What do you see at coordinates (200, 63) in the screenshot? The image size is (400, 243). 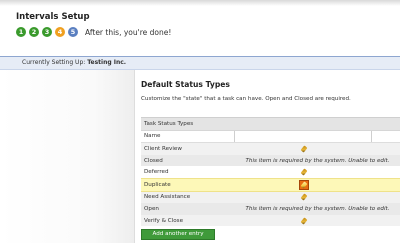 I see `setup-context-bar: Currently Setting Up: Testing Inc.` at bounding box center [200, 63].